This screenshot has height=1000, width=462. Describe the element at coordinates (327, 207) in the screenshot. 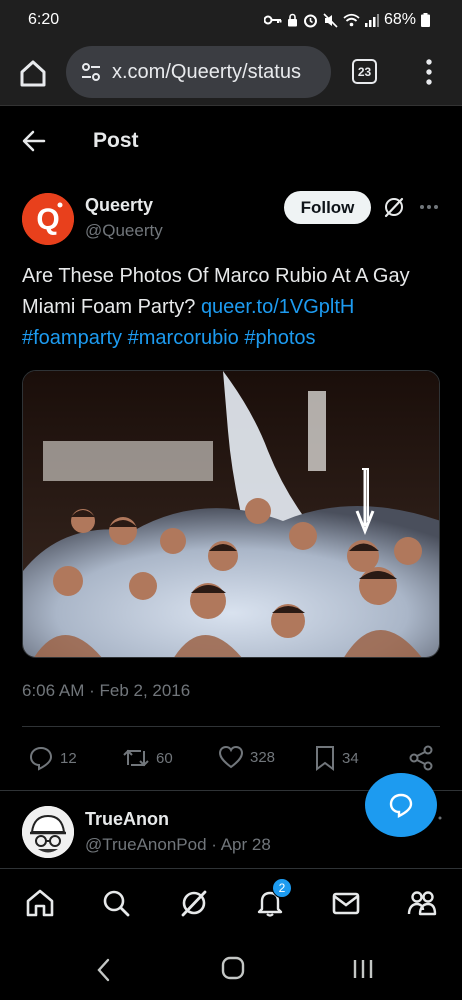

I see `follow-button: Follow` at that location.